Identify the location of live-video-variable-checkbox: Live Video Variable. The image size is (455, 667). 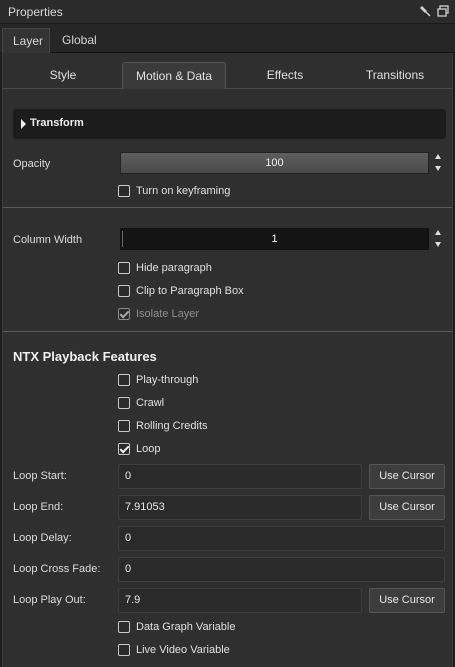
(174, 650).